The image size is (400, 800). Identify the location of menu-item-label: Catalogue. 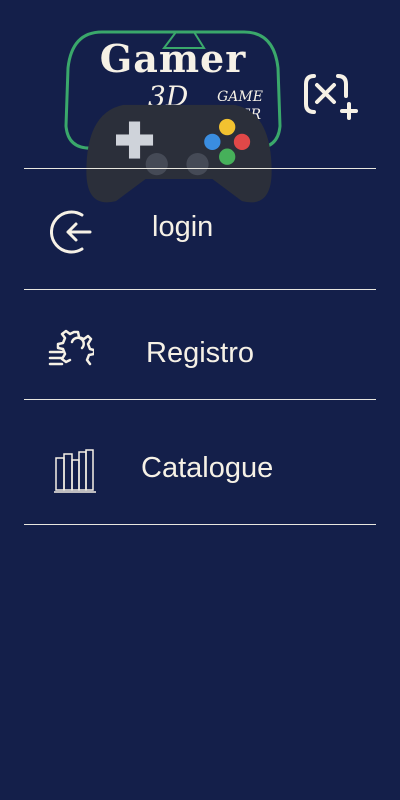
(207, 468).